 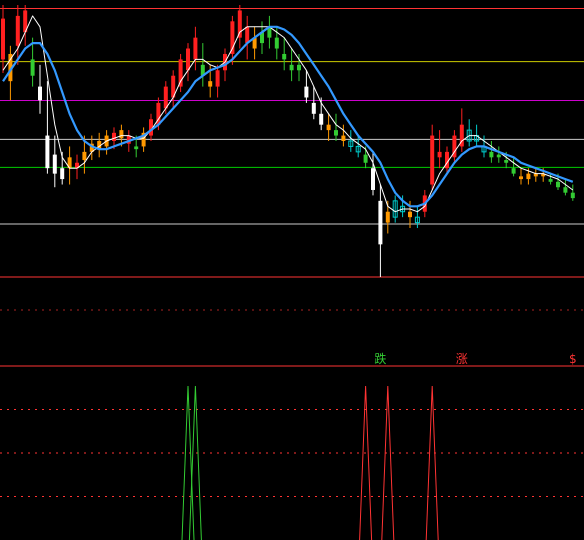 What do you see at coordinates (380, 358) in the screenshot?
I see `signal-marker-0: 跌` at bounding box center [380, 358].